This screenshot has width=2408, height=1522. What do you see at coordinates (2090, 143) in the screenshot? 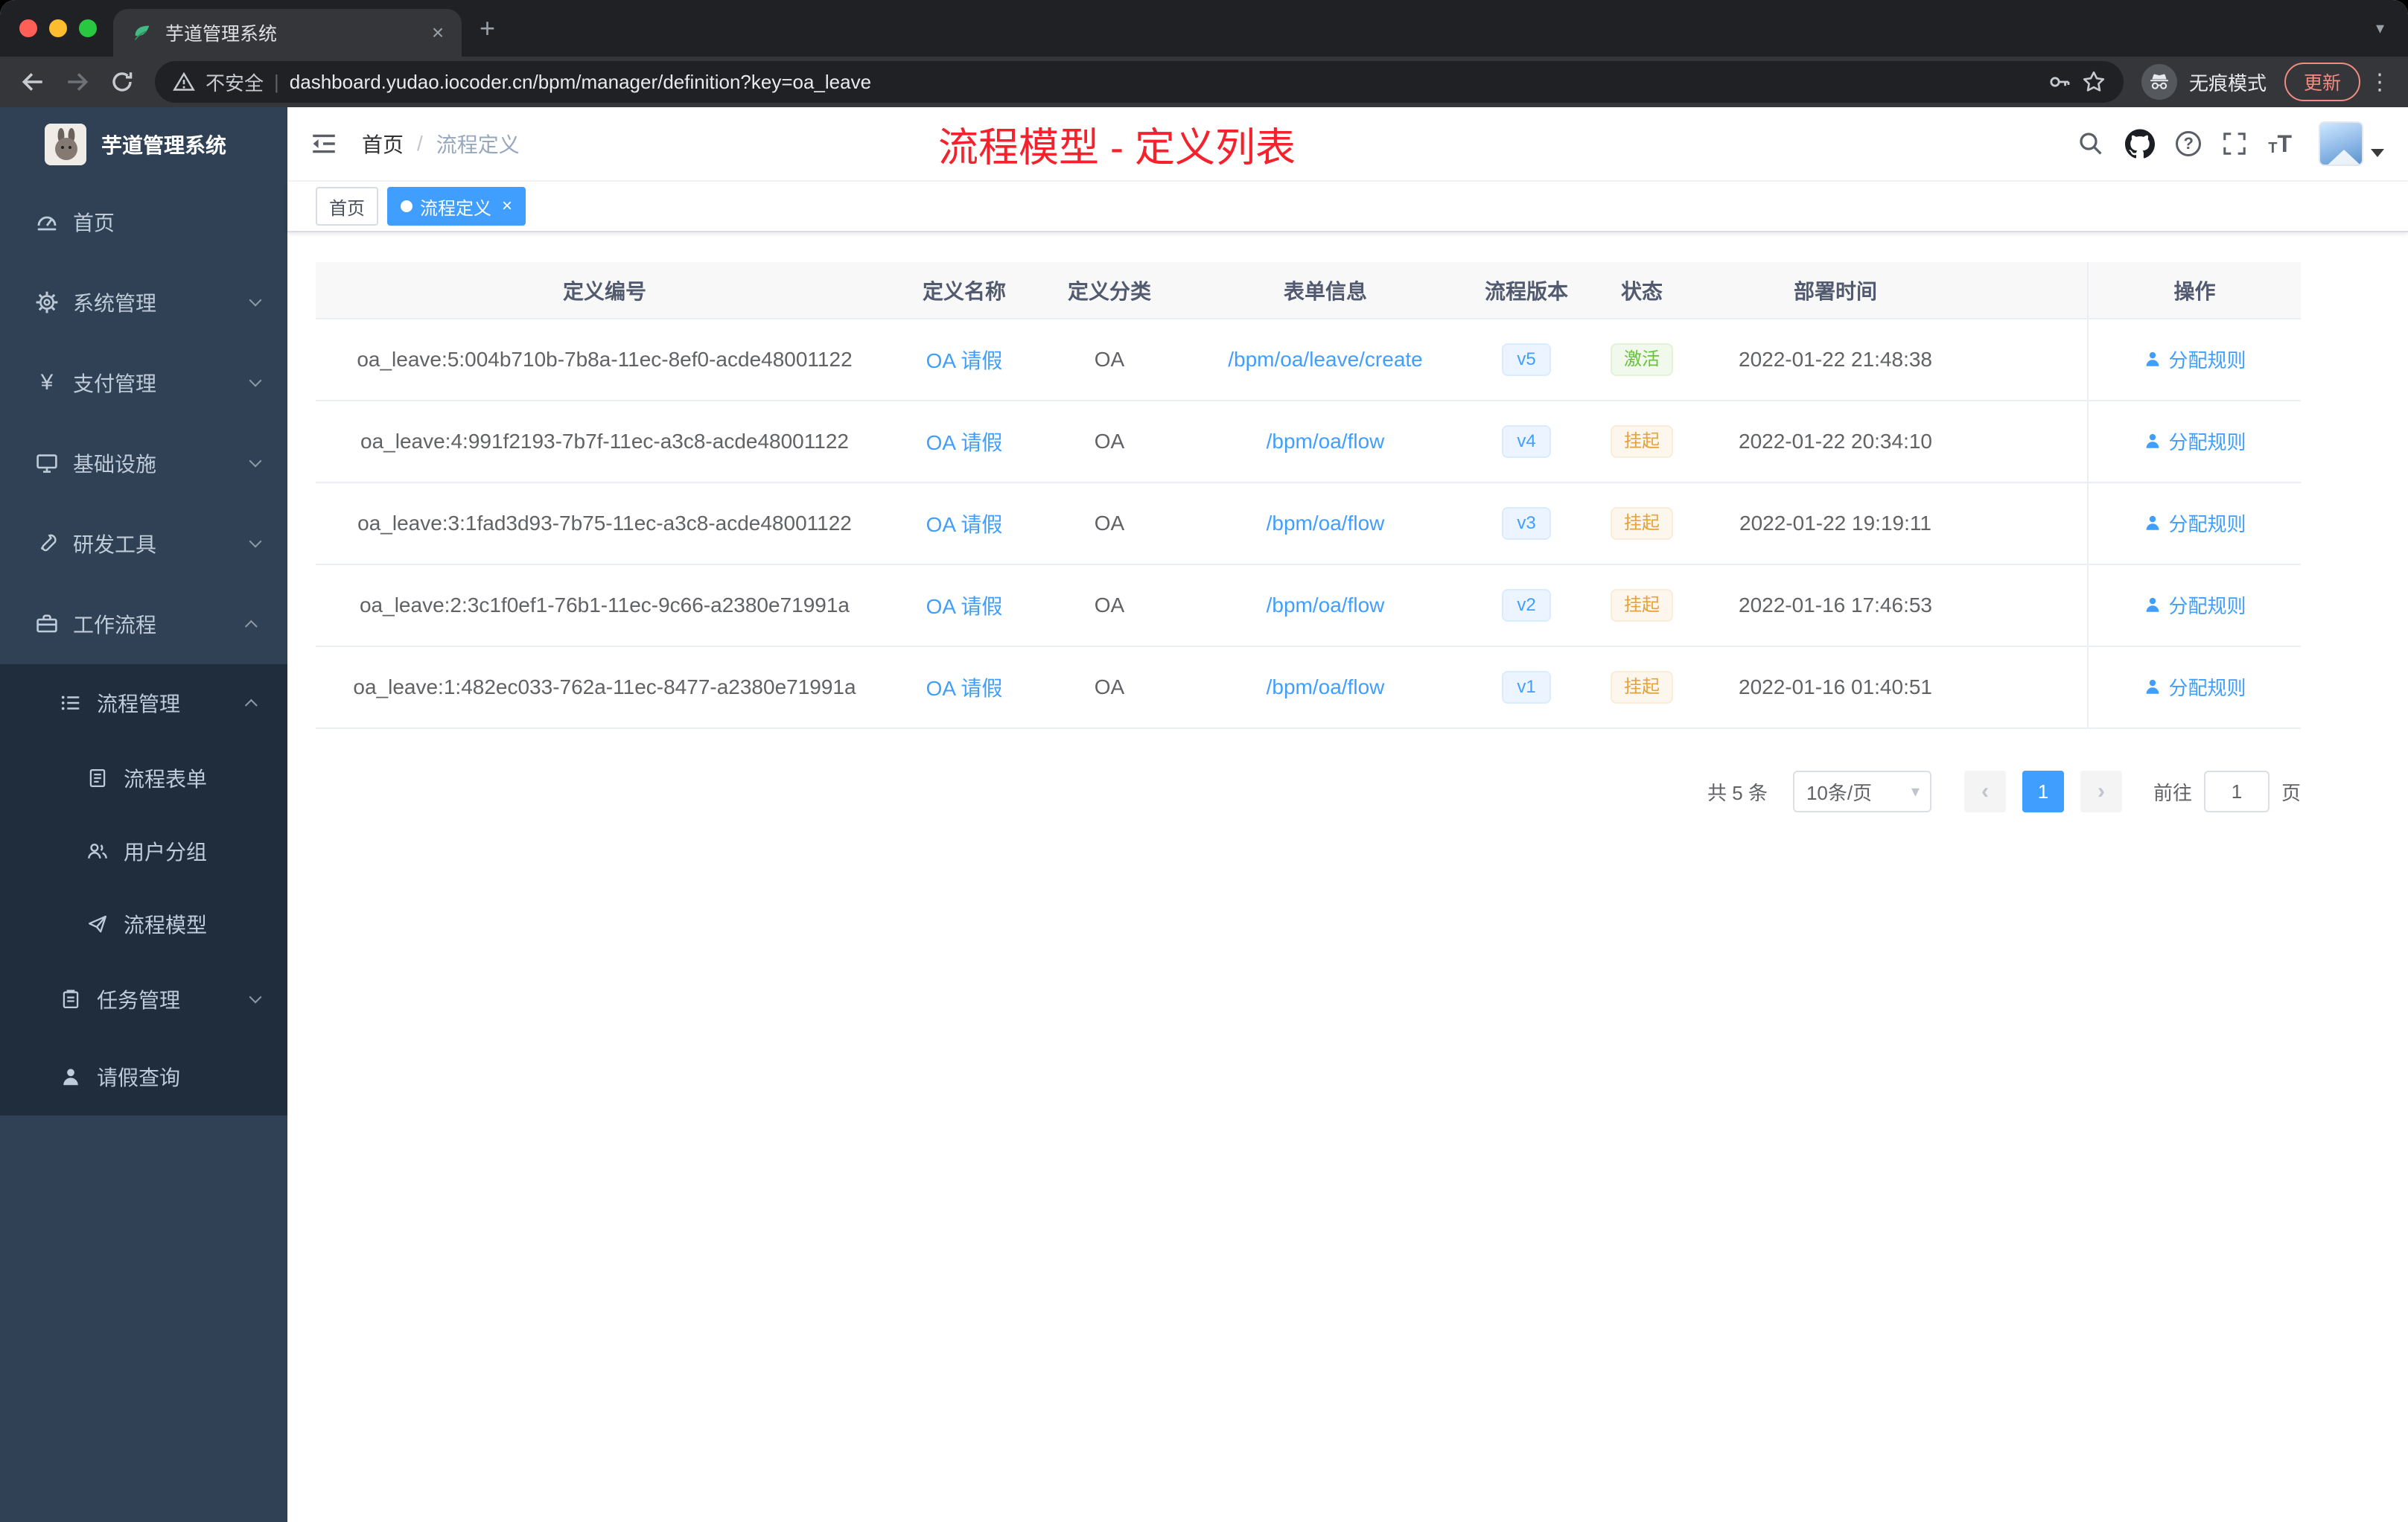
I see `search-icon` at bounding box center [2090, 143].